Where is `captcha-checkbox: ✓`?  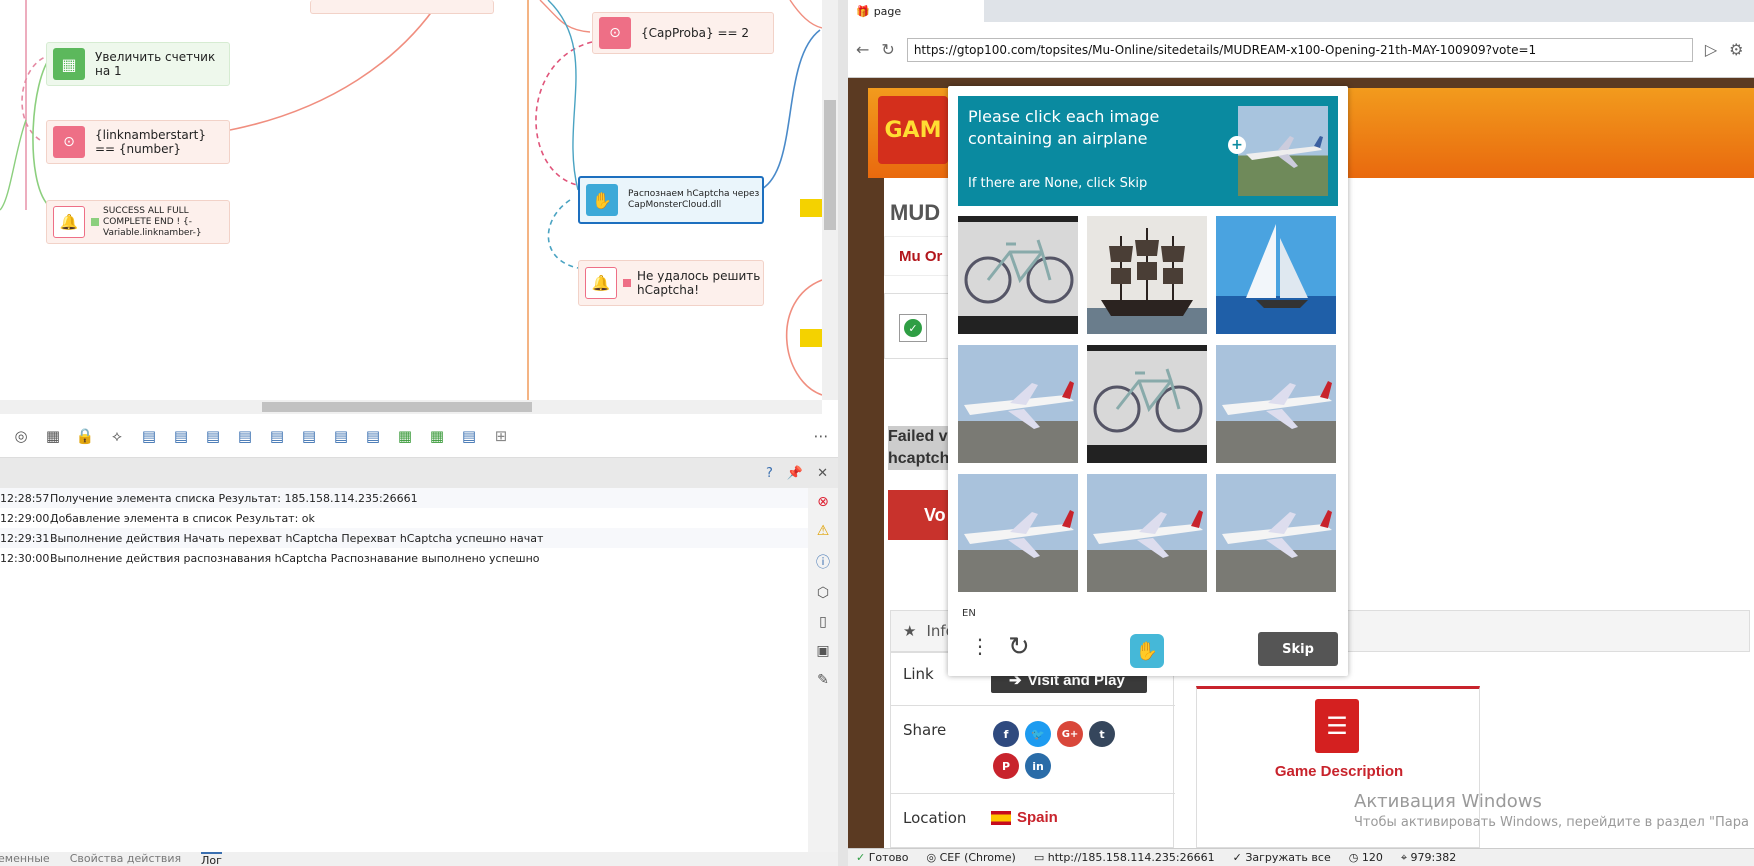 captcha-checkbox: ✓ is located at coordinates (913, 328).